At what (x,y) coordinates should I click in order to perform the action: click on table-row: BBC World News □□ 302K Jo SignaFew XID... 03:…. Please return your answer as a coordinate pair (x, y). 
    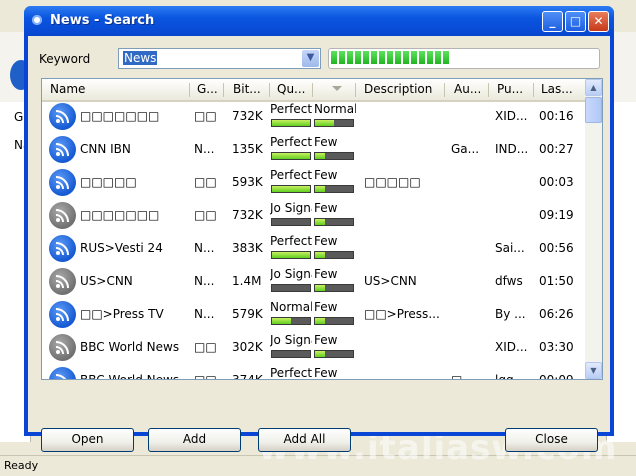
    Looking at the image, I should click on (313, 347).